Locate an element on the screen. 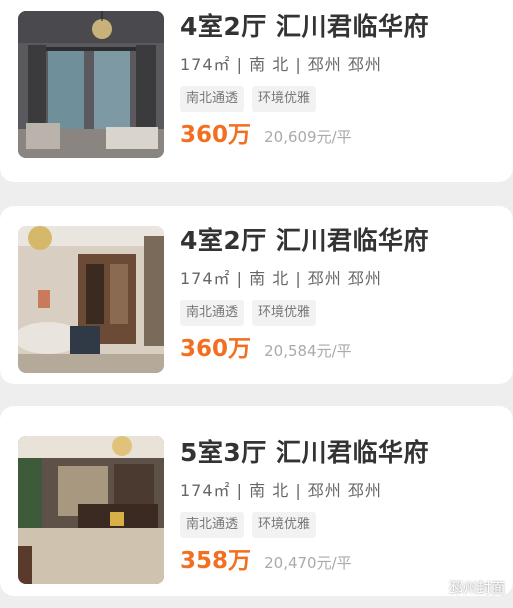 This screenshot has width=513, height=608. unit-price: 20,609元/平 is located at coordinates (308, 137).